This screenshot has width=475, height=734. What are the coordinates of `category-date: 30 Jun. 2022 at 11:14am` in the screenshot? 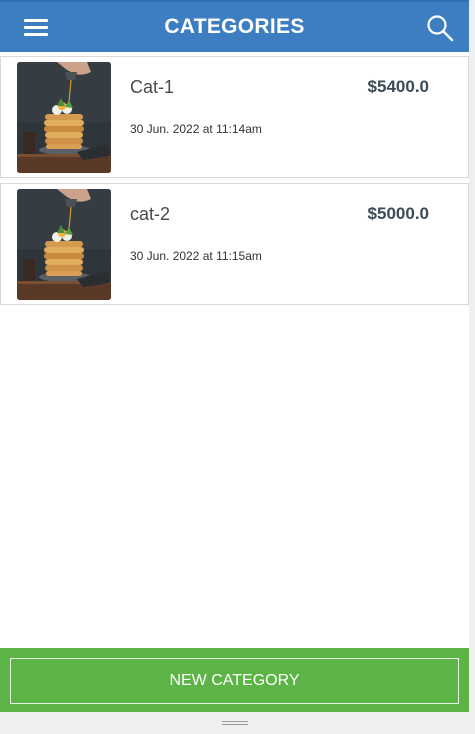 It's located at (196, 129).